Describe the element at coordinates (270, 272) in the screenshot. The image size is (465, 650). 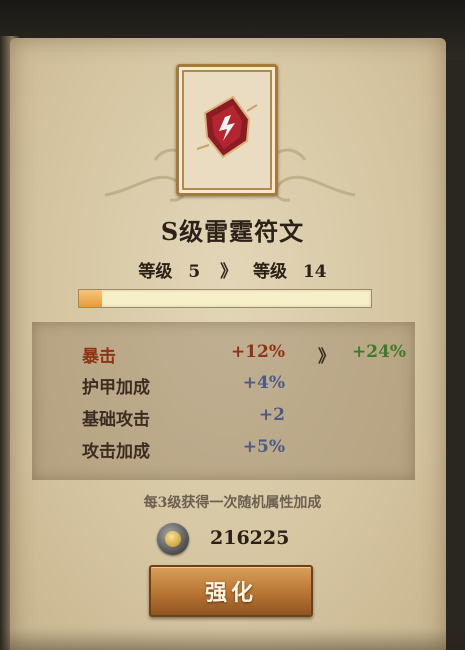
I see `next-level-label: 等级` at that location.